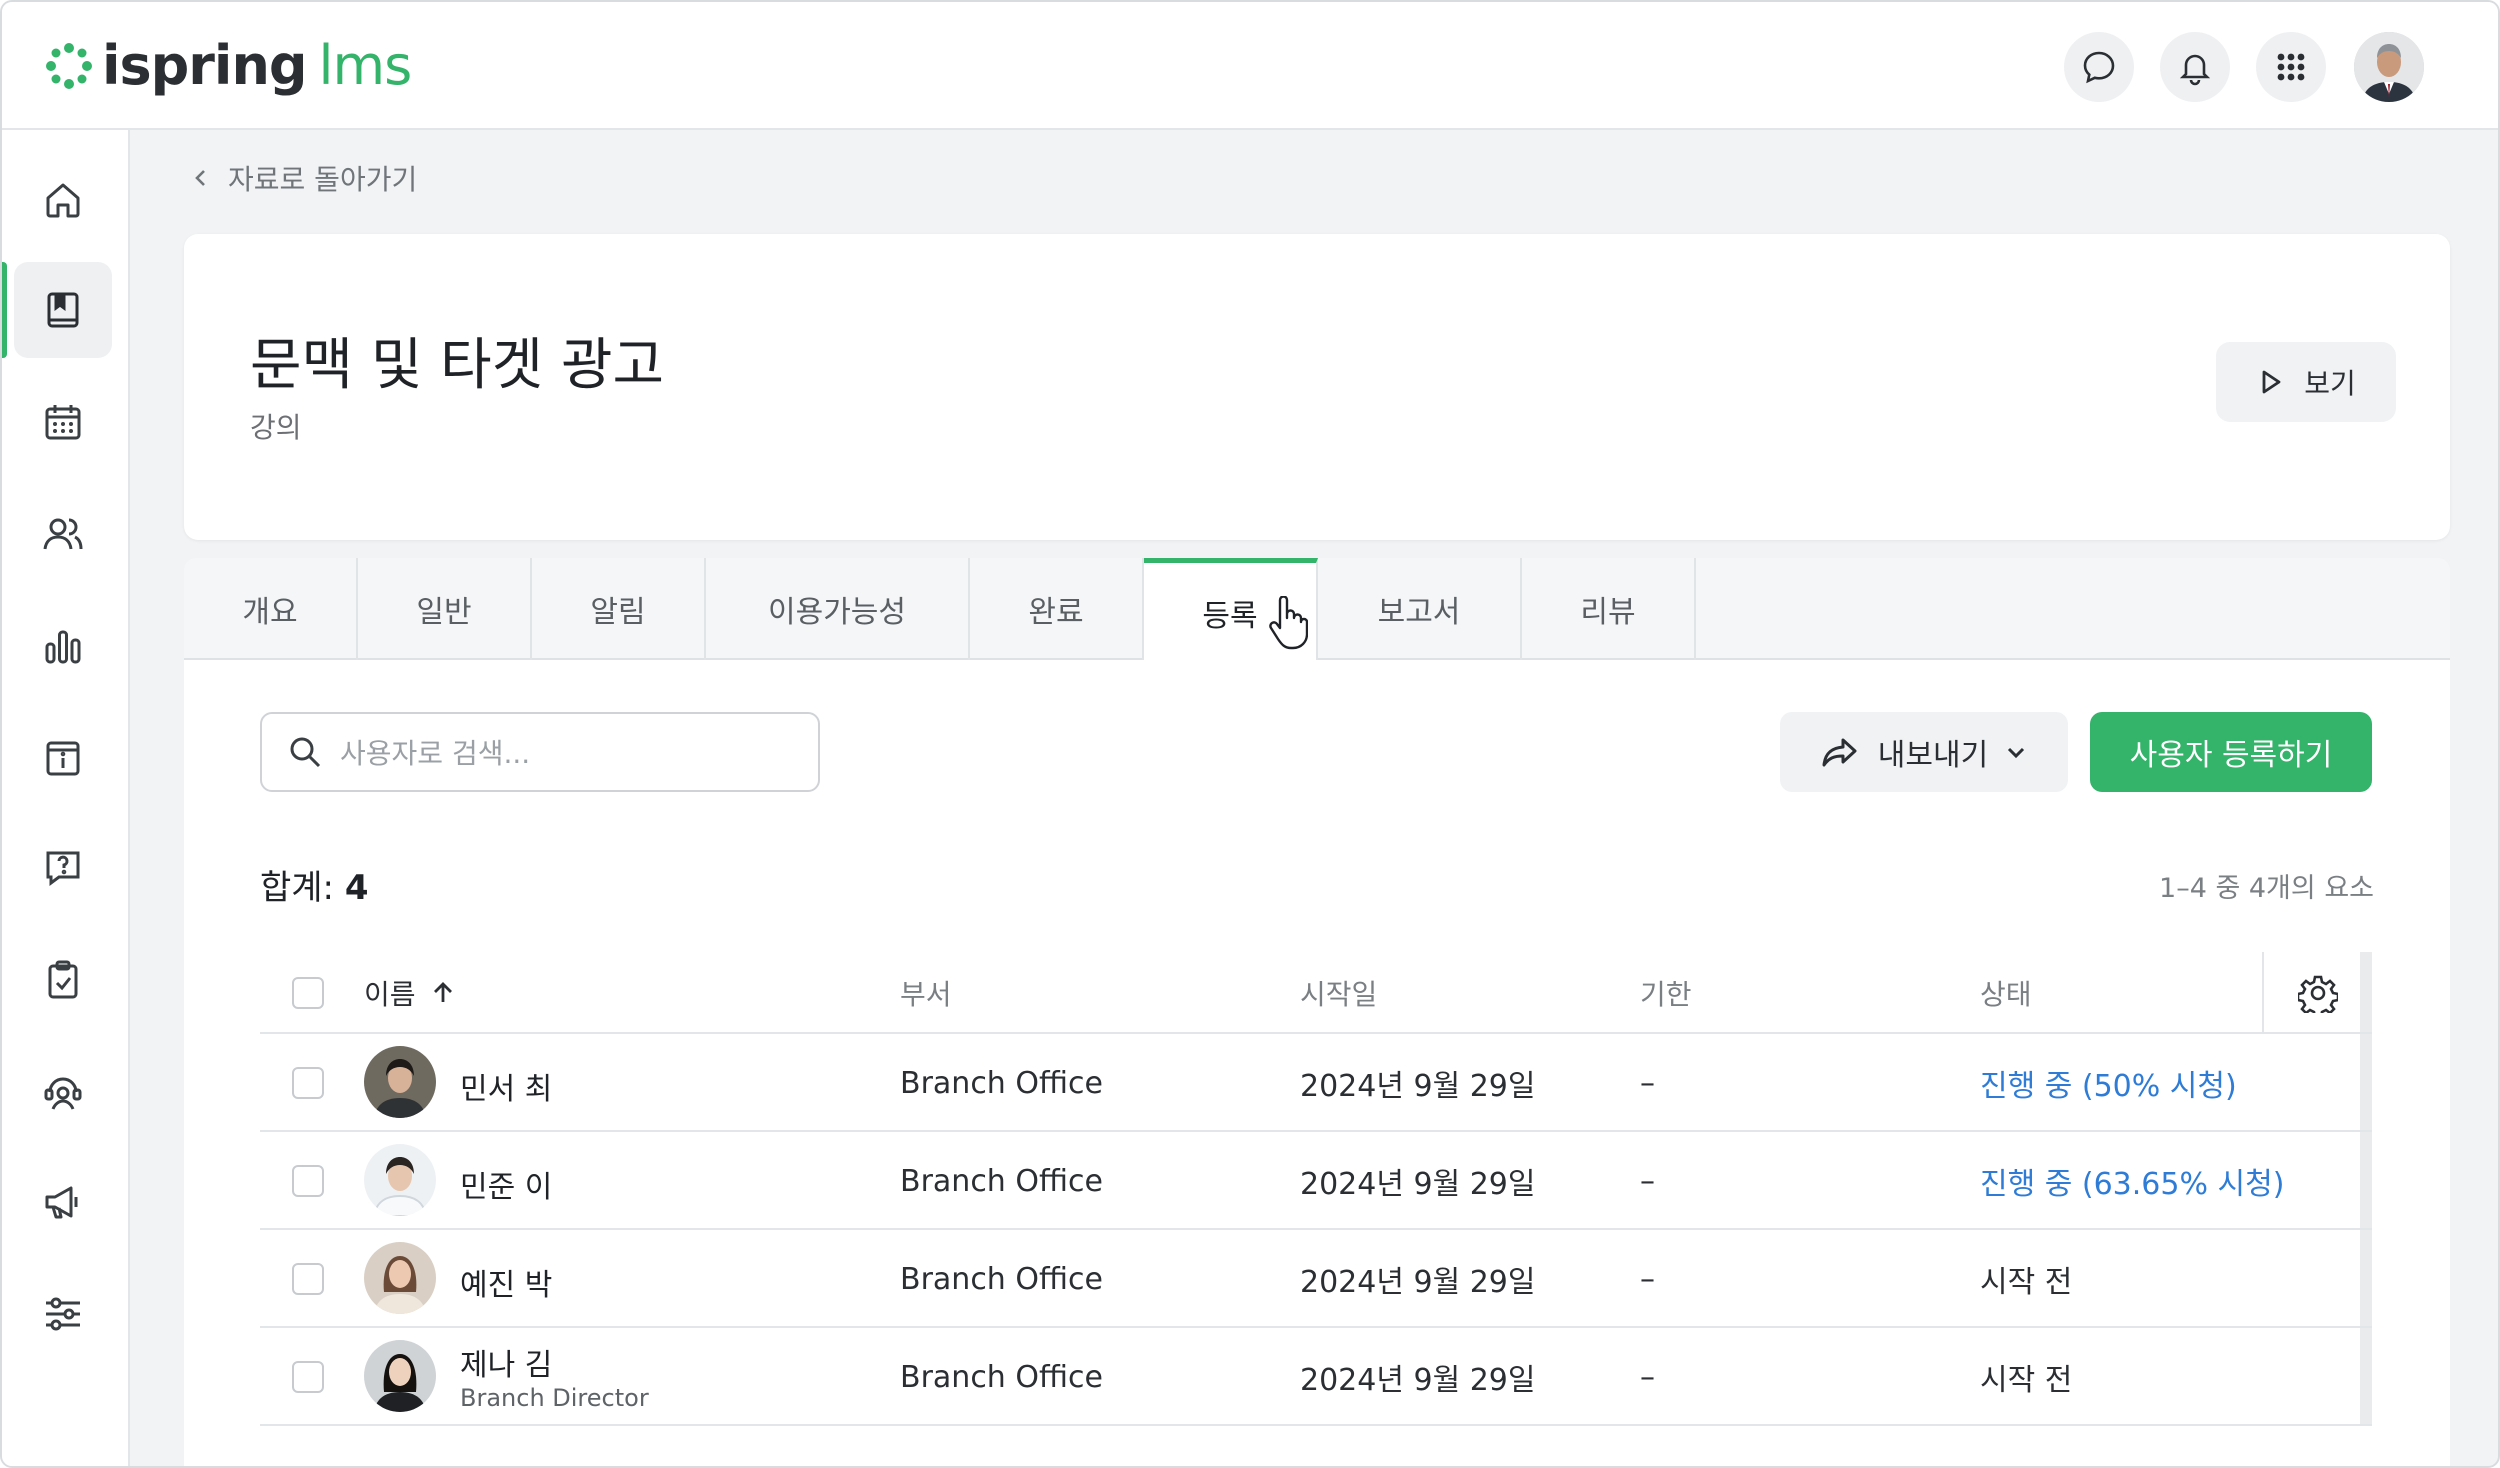 This screenshot has height=1468, width=2500. I want to click on search-icon, so click(305, 752).